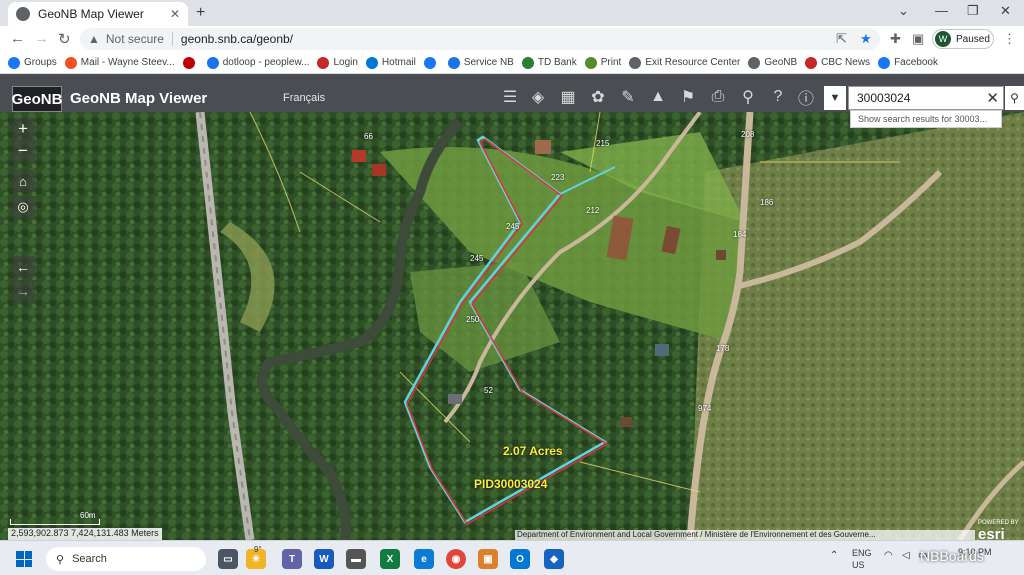  Describe the element at coordinates (834, 555) in the screenshot. I see `tray-overflow-icon: ⌃` at that location.